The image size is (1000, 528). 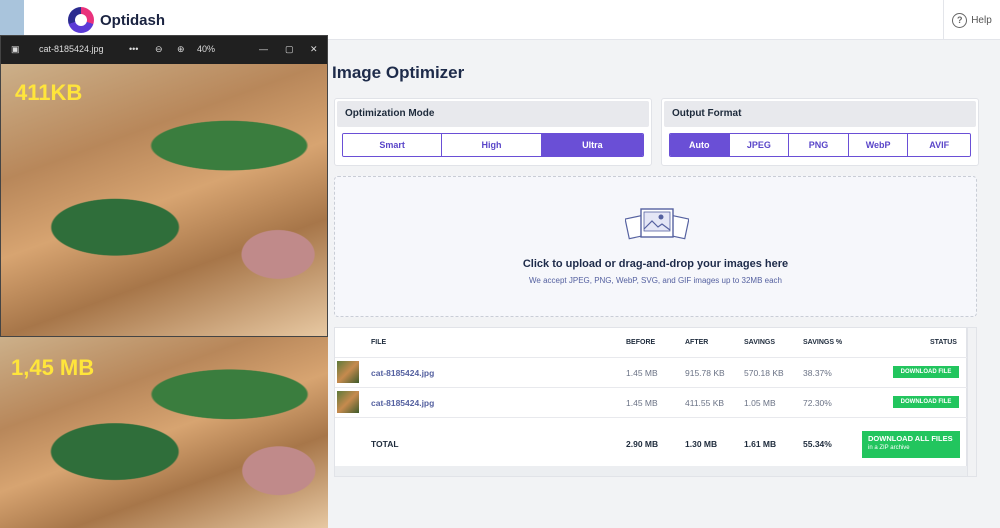 I want to click on cat-photo-original: 1,45 MB, so click(x=164, y=432).